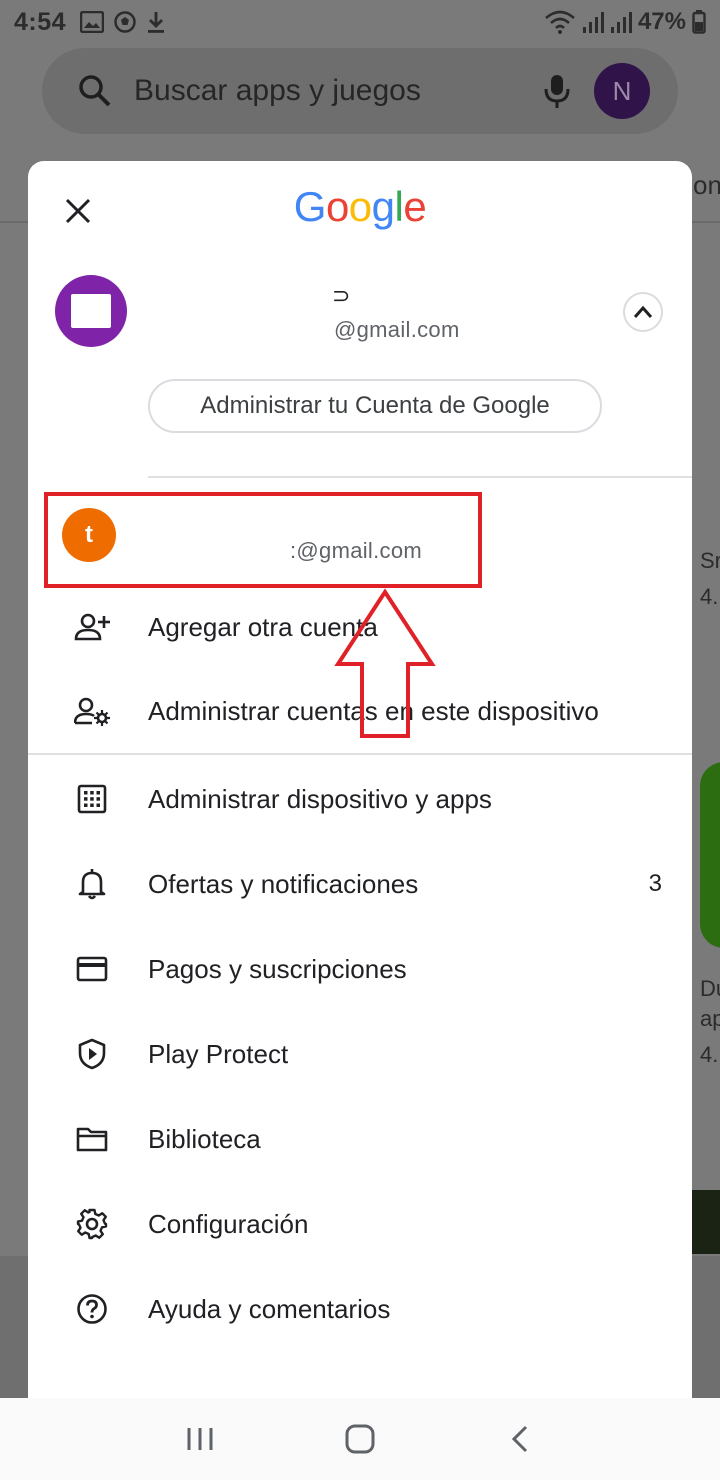 This screenshot has height=1480, width=720. I want to click on download-icon, so click(156, 22).